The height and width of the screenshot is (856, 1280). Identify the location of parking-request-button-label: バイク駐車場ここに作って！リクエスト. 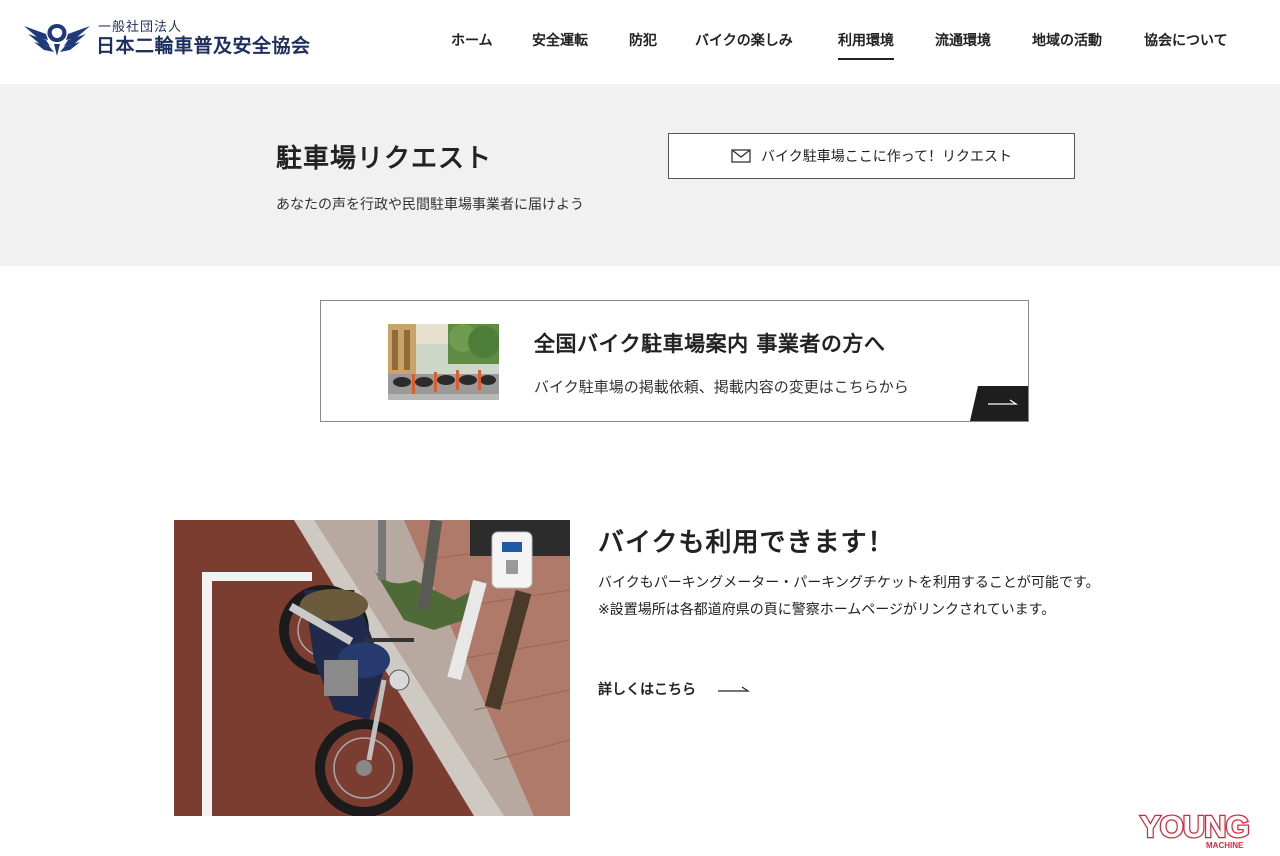
(886, 157).